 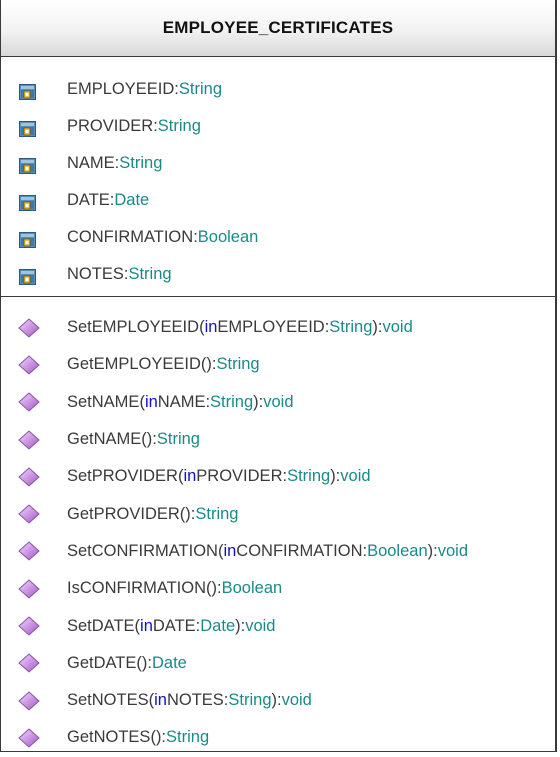 What do you see at coordinates (130, 237) in the screenshot?
I see `attribute-name: CONFIRMATION` at bounding box center [130, 237].